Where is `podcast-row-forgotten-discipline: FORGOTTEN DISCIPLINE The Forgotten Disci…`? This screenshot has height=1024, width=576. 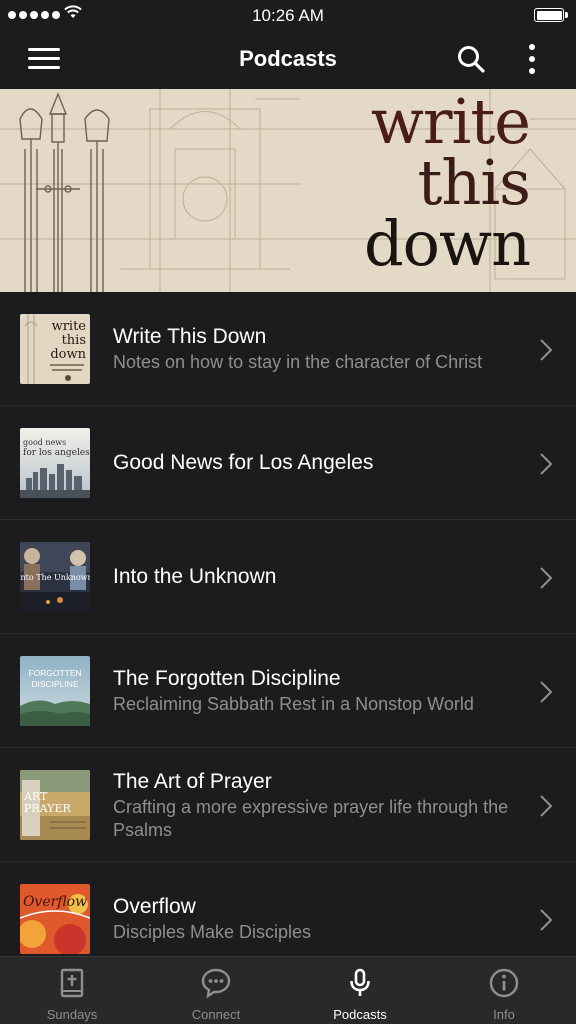
podcast-row-forgotten-discipline: FORGOTTEN DISCIPLINE The Forgotten Disci… is located at coordinates (288, 691).